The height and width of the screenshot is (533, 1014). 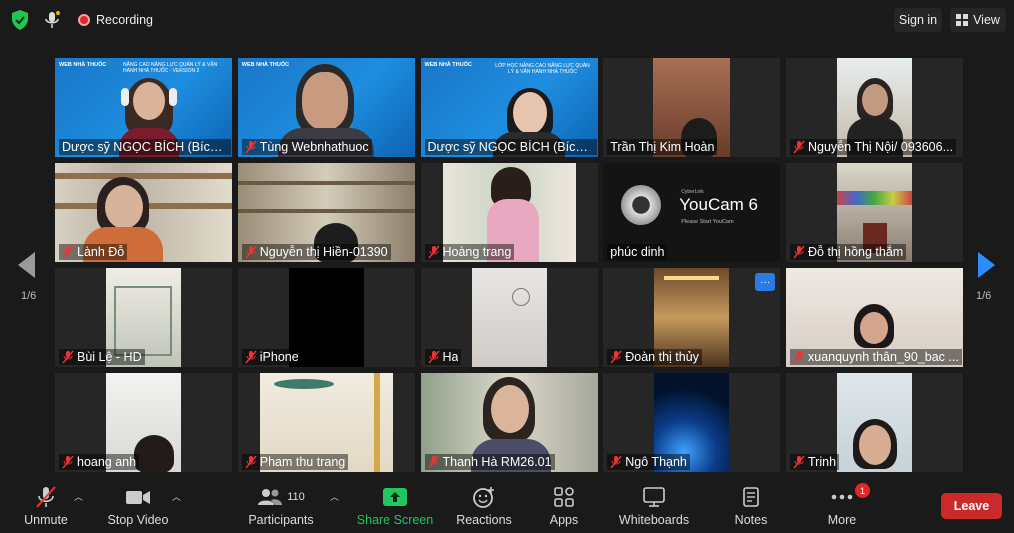 I want to click on sign-in-button: Sign in, so click(x=918, y=20).